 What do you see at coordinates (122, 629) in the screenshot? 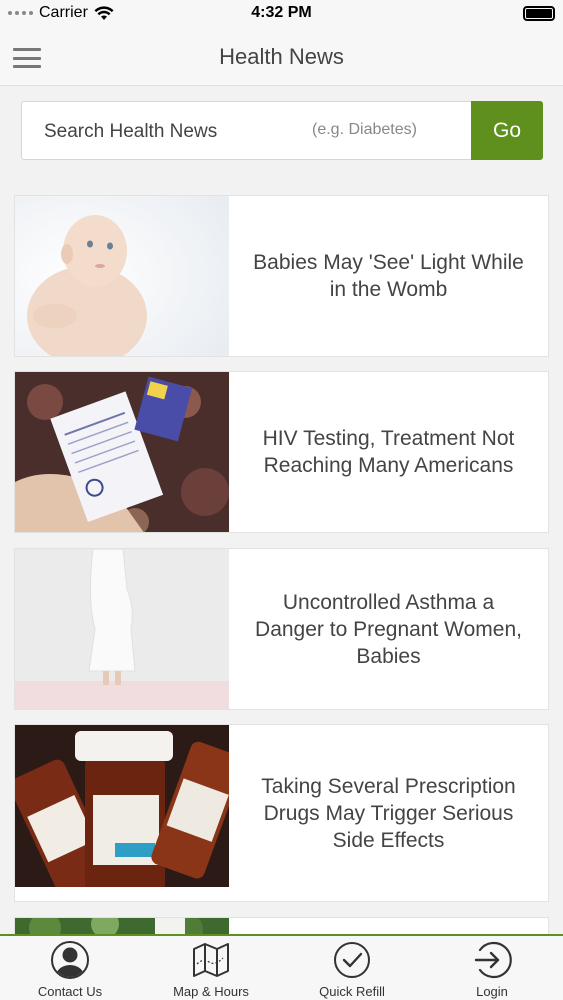
I see `pregnant-woman-photo` at bounding box center [122, 629].